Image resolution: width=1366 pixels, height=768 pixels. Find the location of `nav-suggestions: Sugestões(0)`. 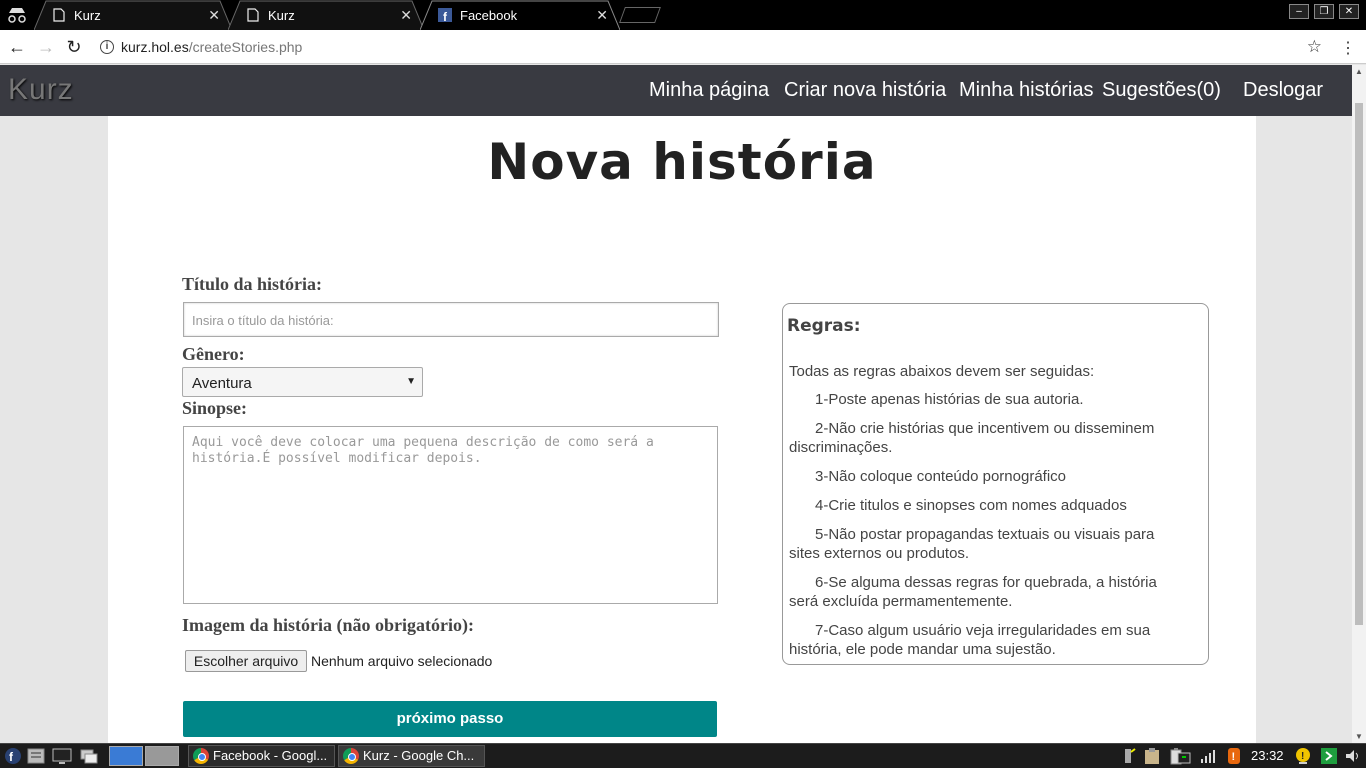

nav-suggestions: Sugestões(0) is located at coordinates (1161, 90).